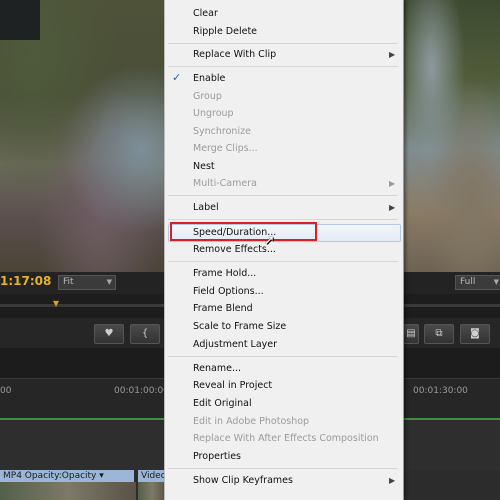  What do you see at coordinates (468, 282) in the screenshot?
I see `playback-quality-value: Full` at bounding box center [468, 282].